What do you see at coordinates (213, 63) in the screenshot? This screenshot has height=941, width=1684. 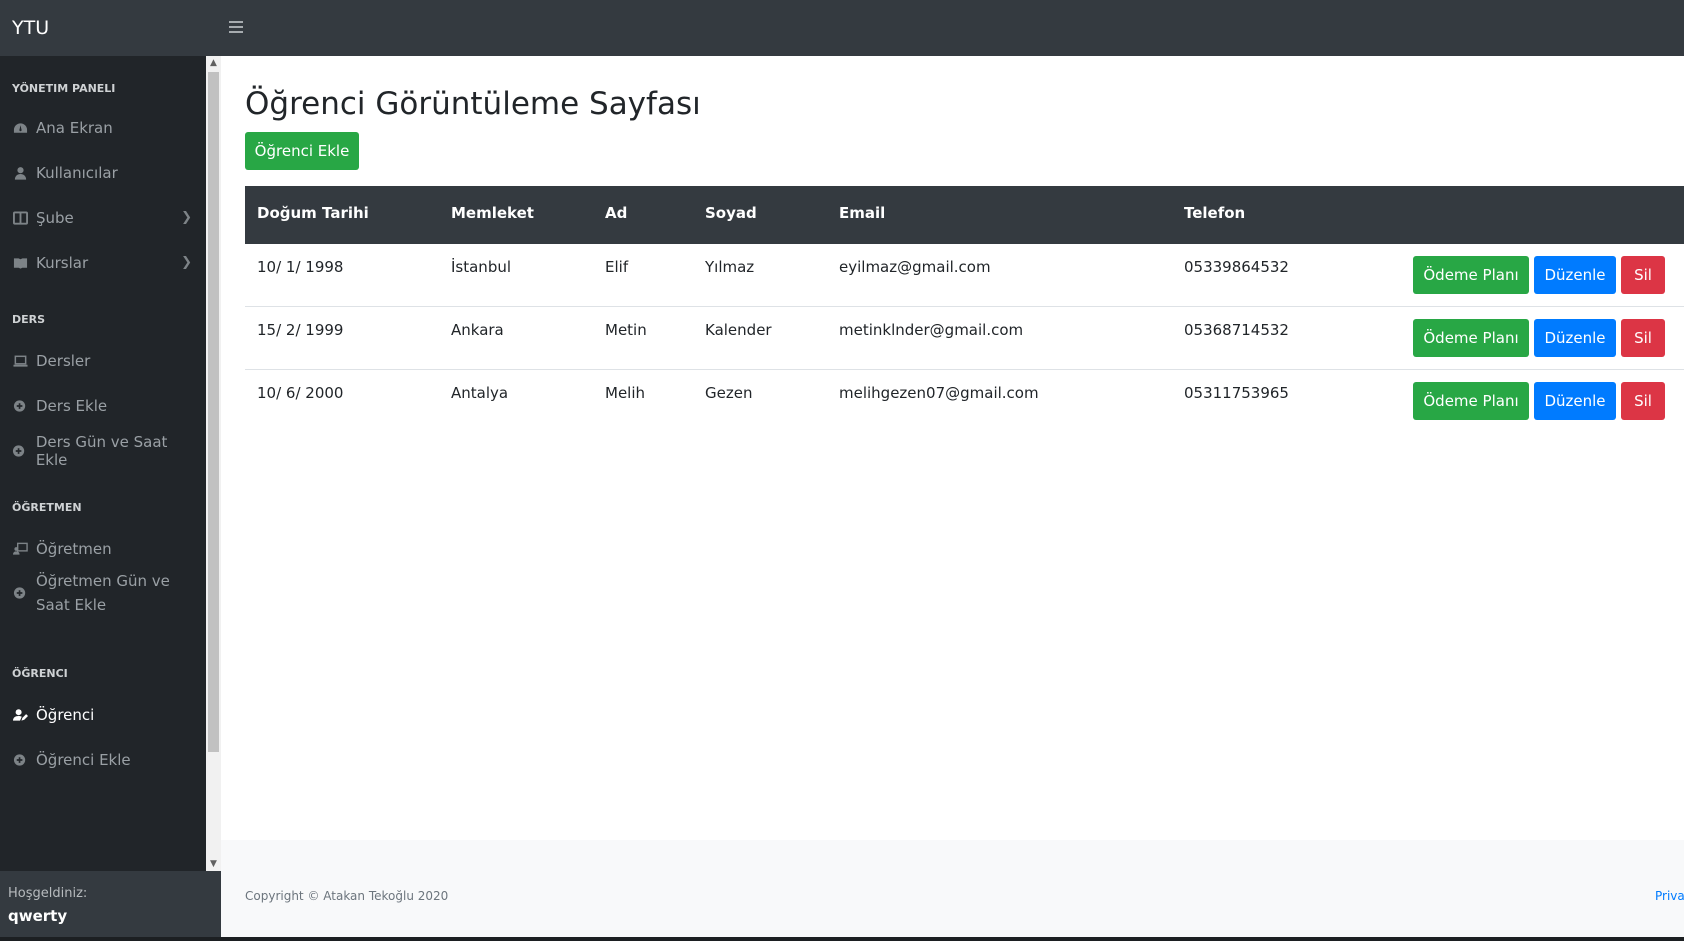 I see `scroll-up-arrow-icon: ▲` at bounding box center [213, 63].